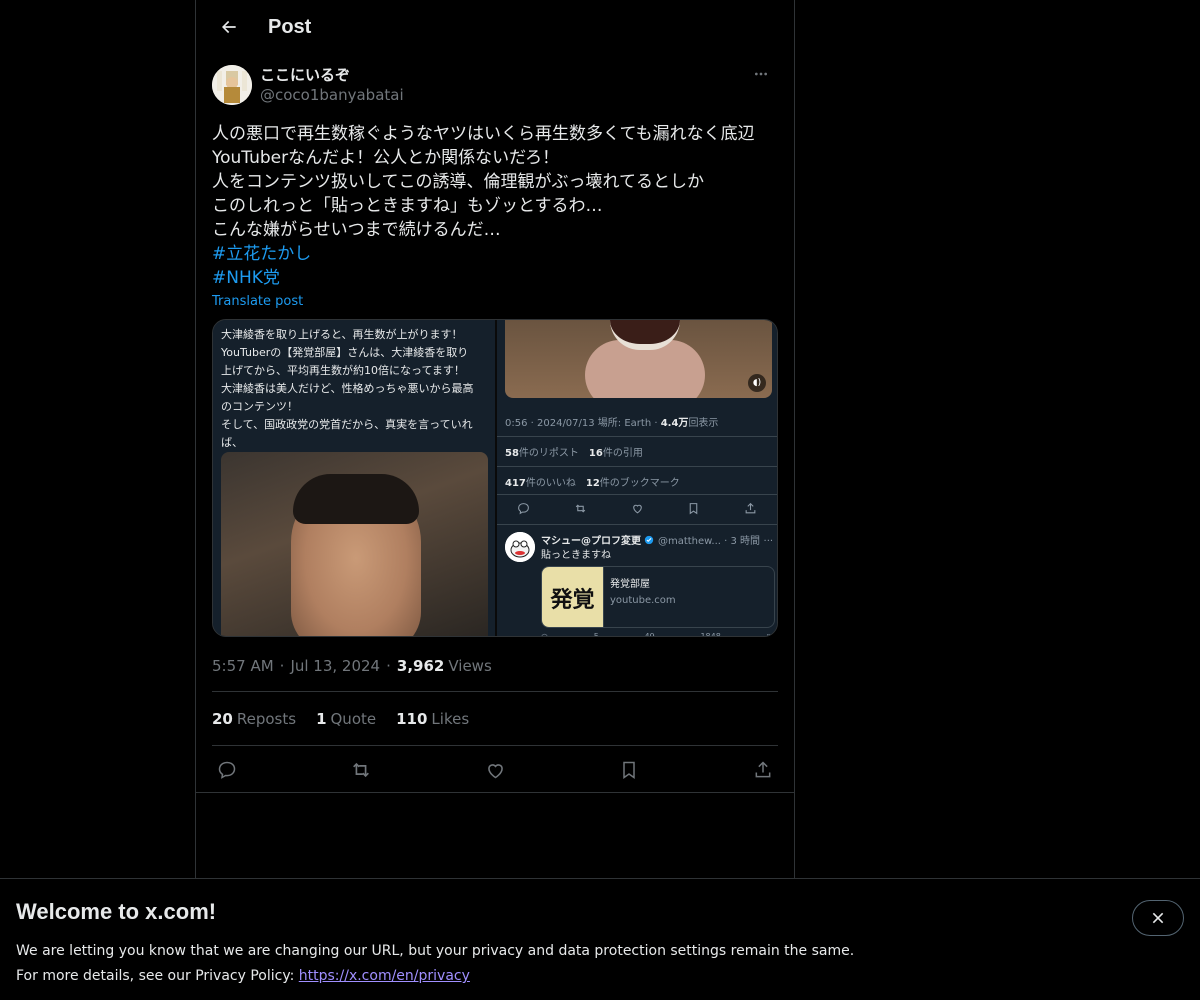 The height and width of the screenshot is (1000, 1200). What do you see at coordinates (573, 597) in the screenshot?
I see `link-card-image: 発覚` at bounding box center [573, 597].